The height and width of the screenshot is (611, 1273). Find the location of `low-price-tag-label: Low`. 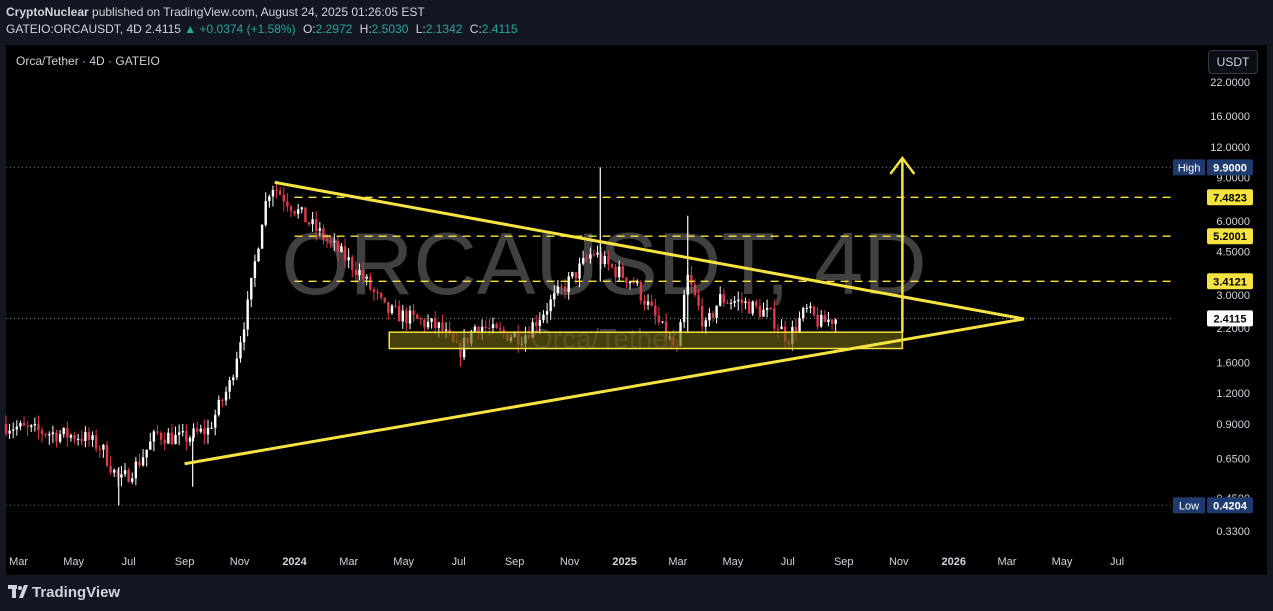

low-price-tag-label: Low is located at coordinates (1189, 506).